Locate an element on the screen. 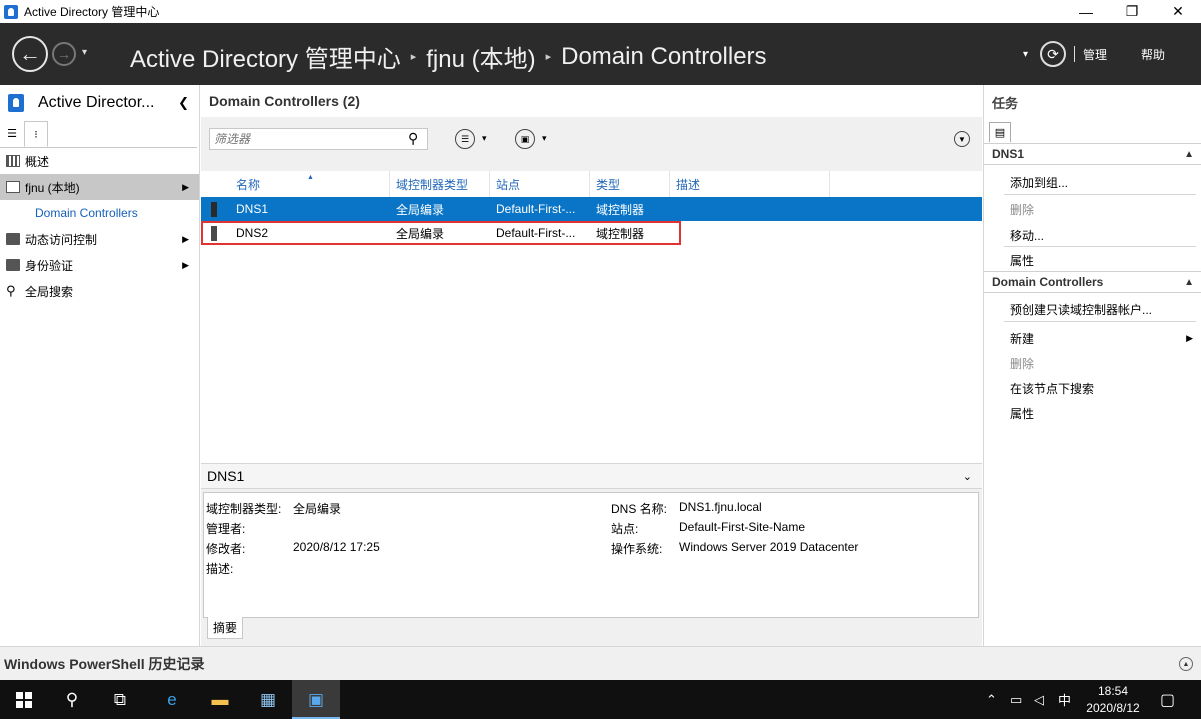 The image size is (1201, 719). sidebar-item-label: 全局搜索 is located at coordinates (49, 291).